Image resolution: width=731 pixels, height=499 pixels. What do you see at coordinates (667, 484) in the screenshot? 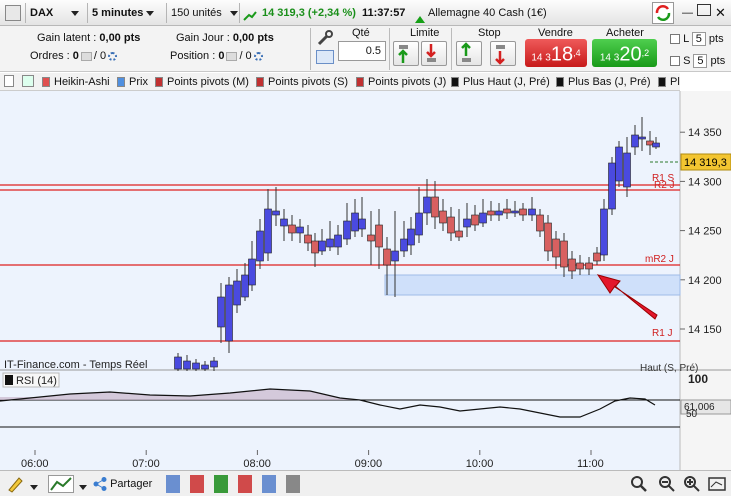
I see `zoom-out-icon` at bounding box center [667, 484].